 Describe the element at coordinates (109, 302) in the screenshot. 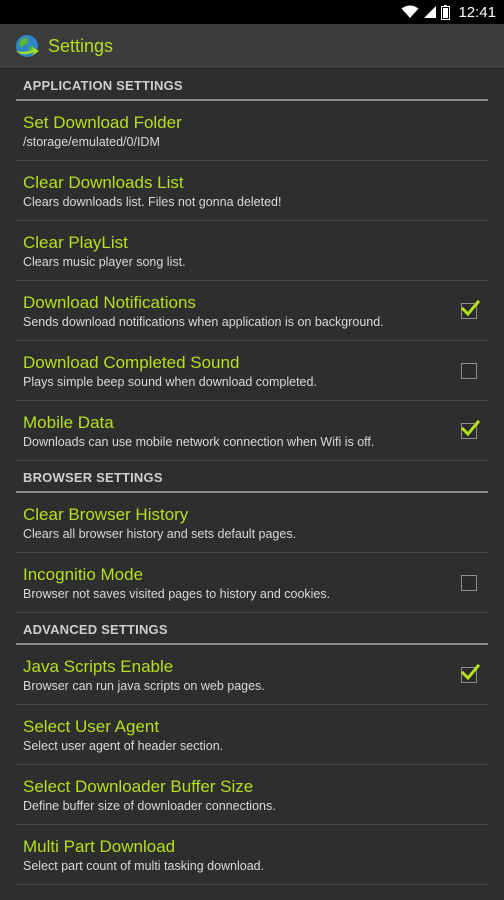

I see `setting-title: Download Notifications` at that location.